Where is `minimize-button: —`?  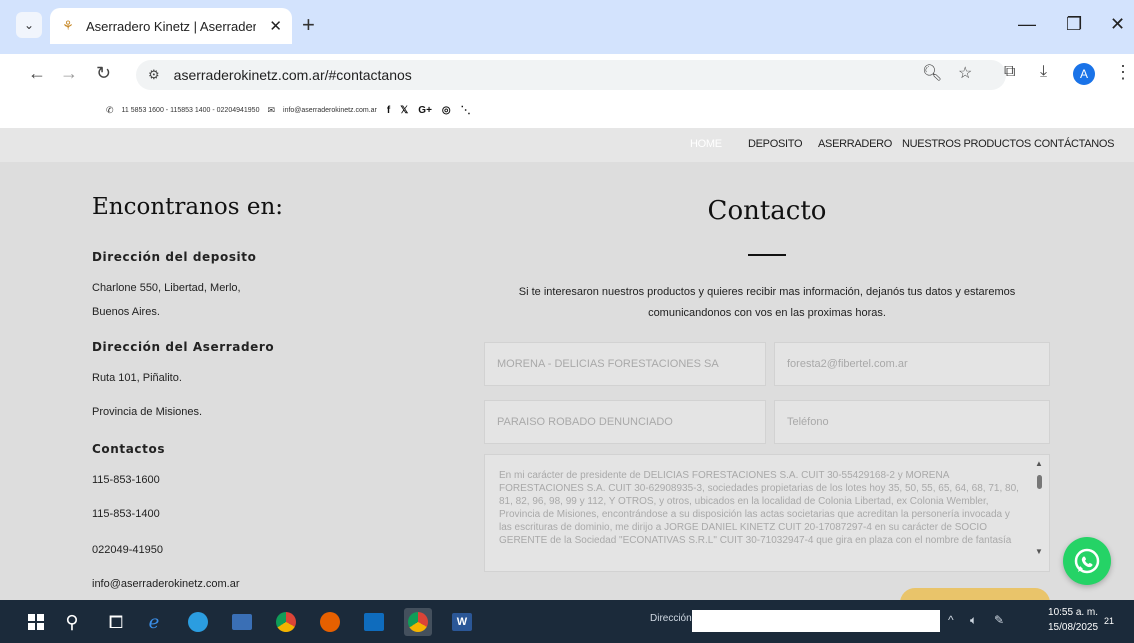 minimize-button: — is located at coordinates (1027, 24).